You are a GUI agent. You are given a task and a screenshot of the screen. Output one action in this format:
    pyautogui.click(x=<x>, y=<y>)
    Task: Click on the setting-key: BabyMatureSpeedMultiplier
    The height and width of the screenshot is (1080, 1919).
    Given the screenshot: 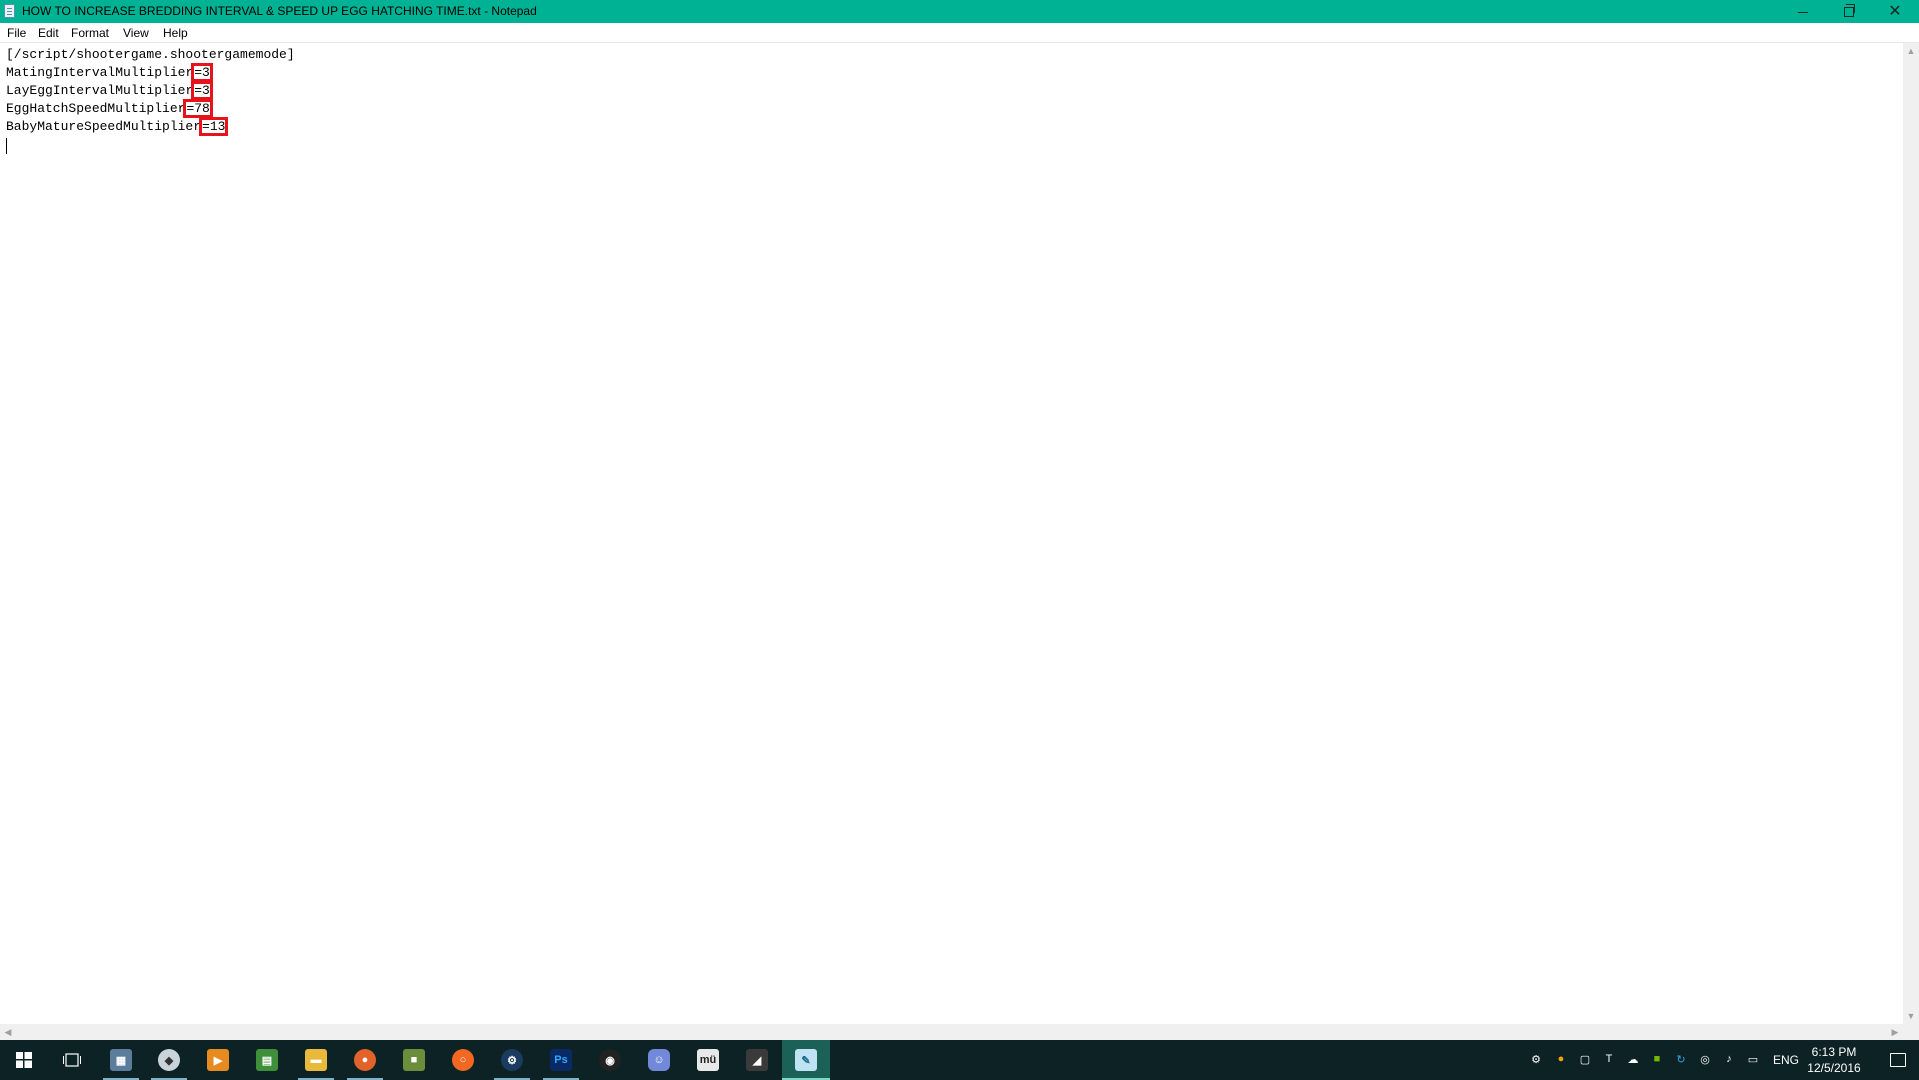 What is the action you would take?
    pyautogui.click(x=104, y=126)
    